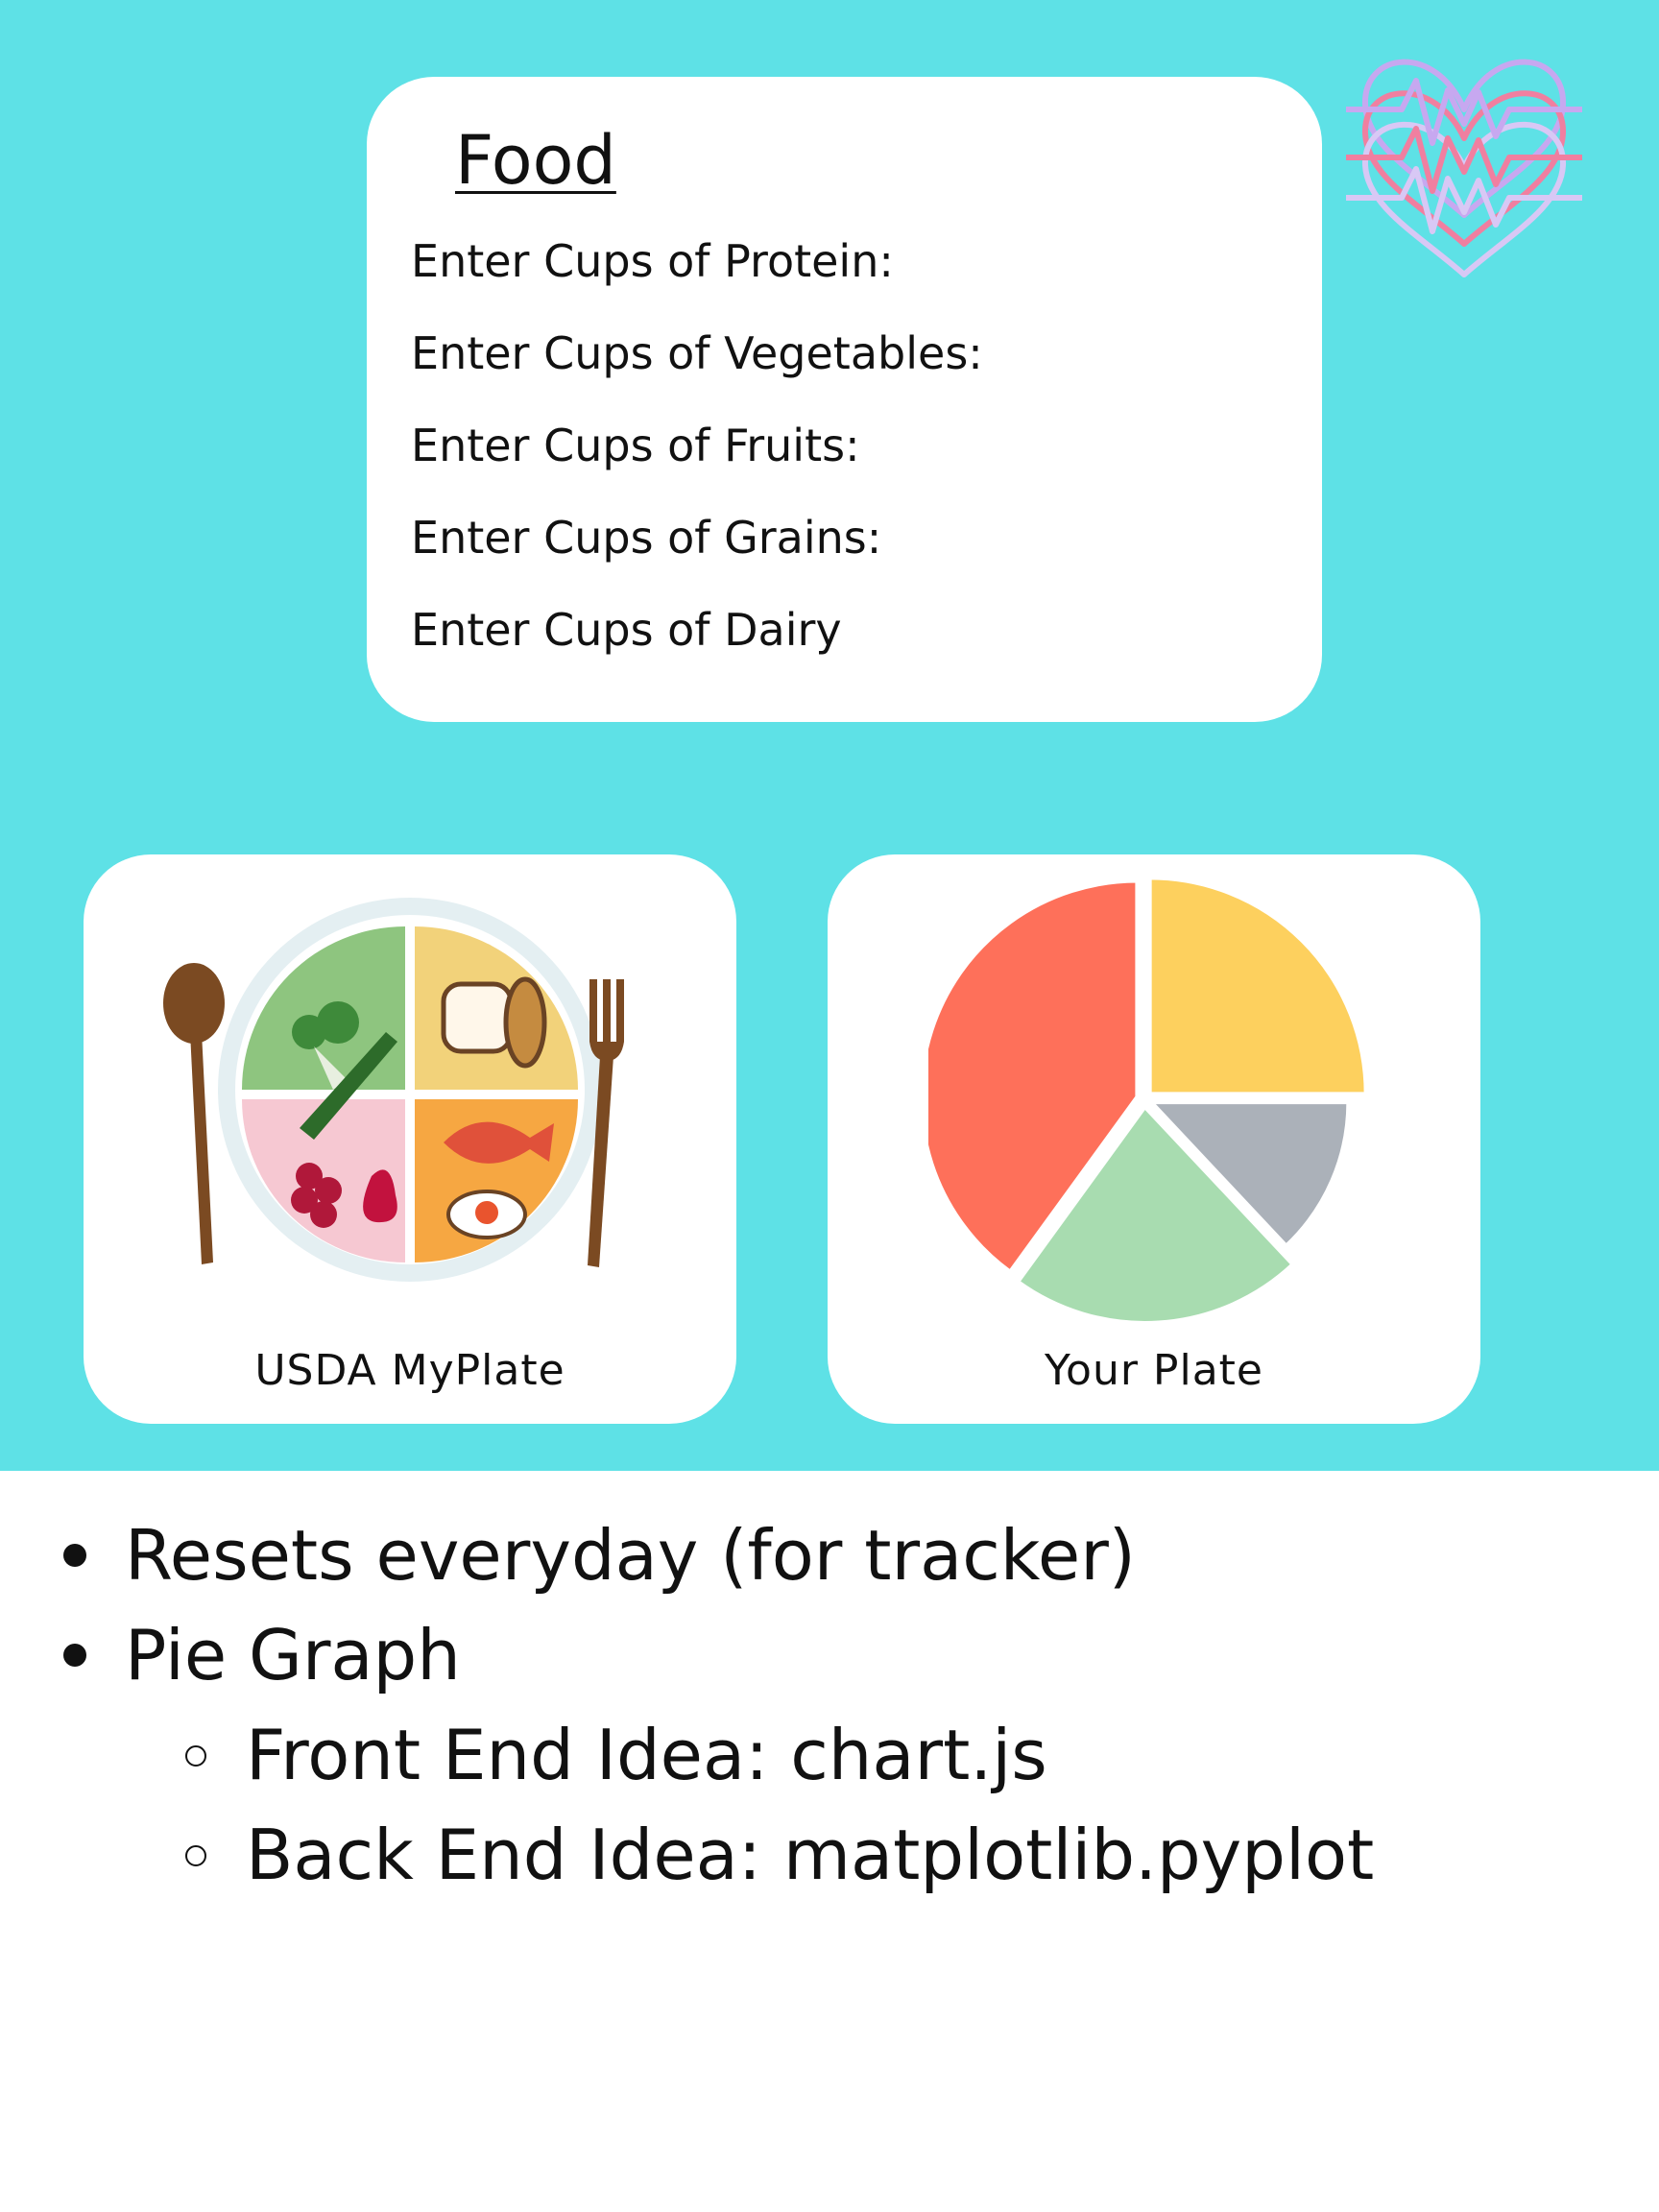 The width and height of the screenshot is (1659, 2212). What do you see at coordinates (535, 161) in the screenshot?
I see `food-title: Food` at bounding box center [535, 161].